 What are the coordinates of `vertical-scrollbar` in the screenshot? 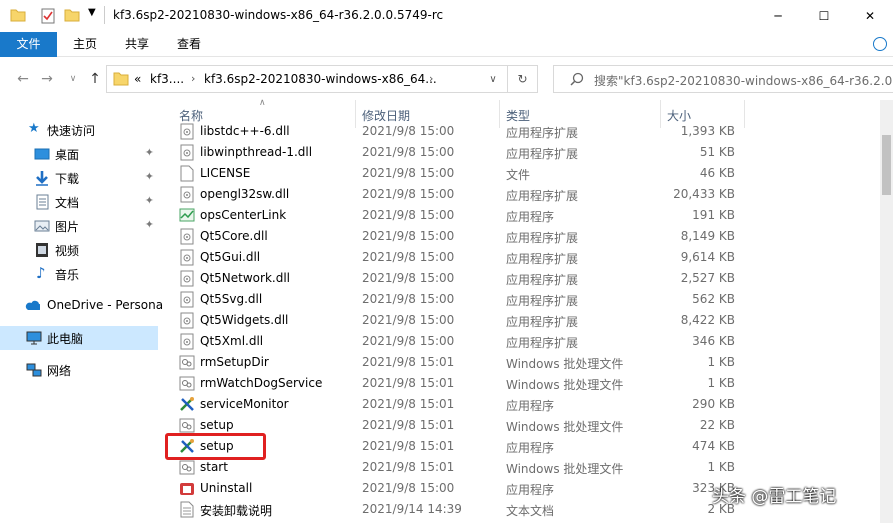 It's located at (886, 311).